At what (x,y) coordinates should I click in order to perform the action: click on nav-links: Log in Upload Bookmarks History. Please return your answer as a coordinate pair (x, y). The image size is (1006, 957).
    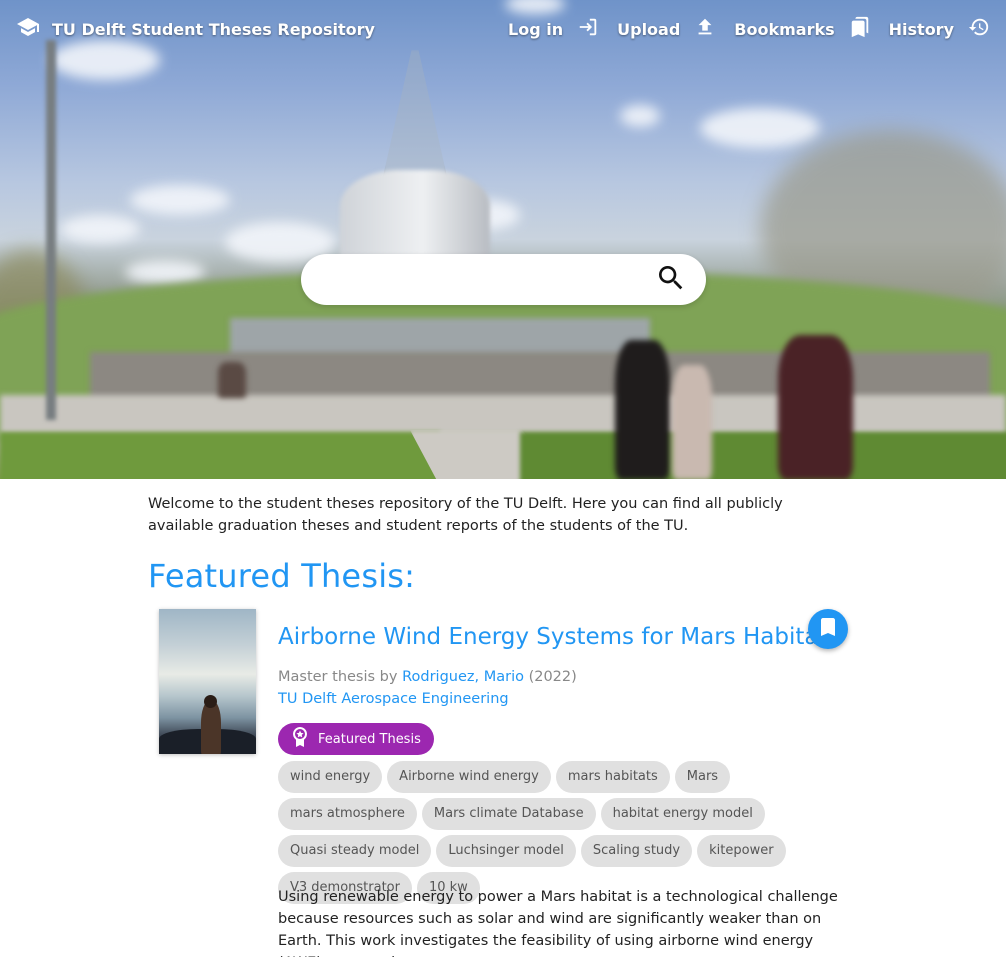
    Looking at the image, I should click on (740, 29).